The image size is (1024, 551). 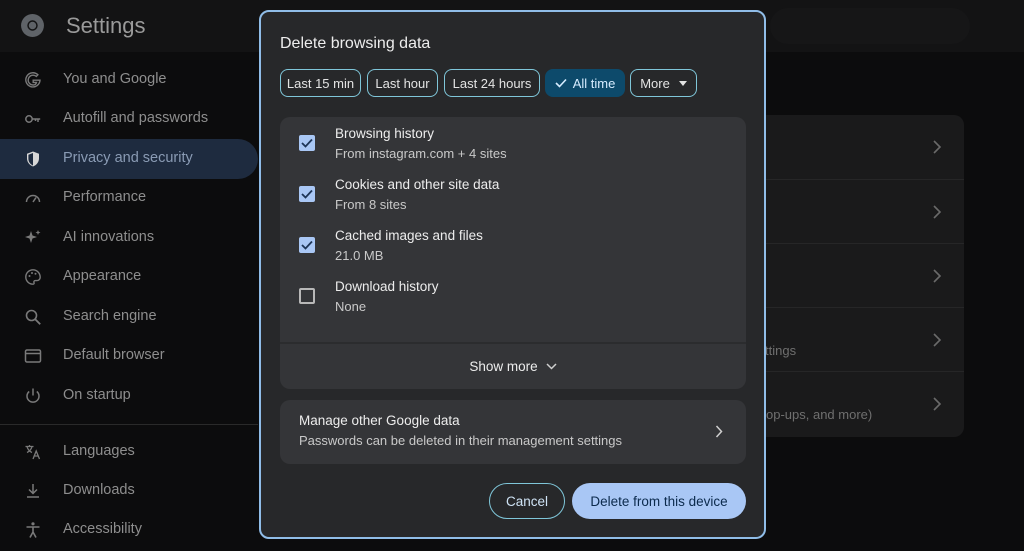 I want to click on sidebar-item-ai-innovations: AI innovations, so click(x=129, y=238).